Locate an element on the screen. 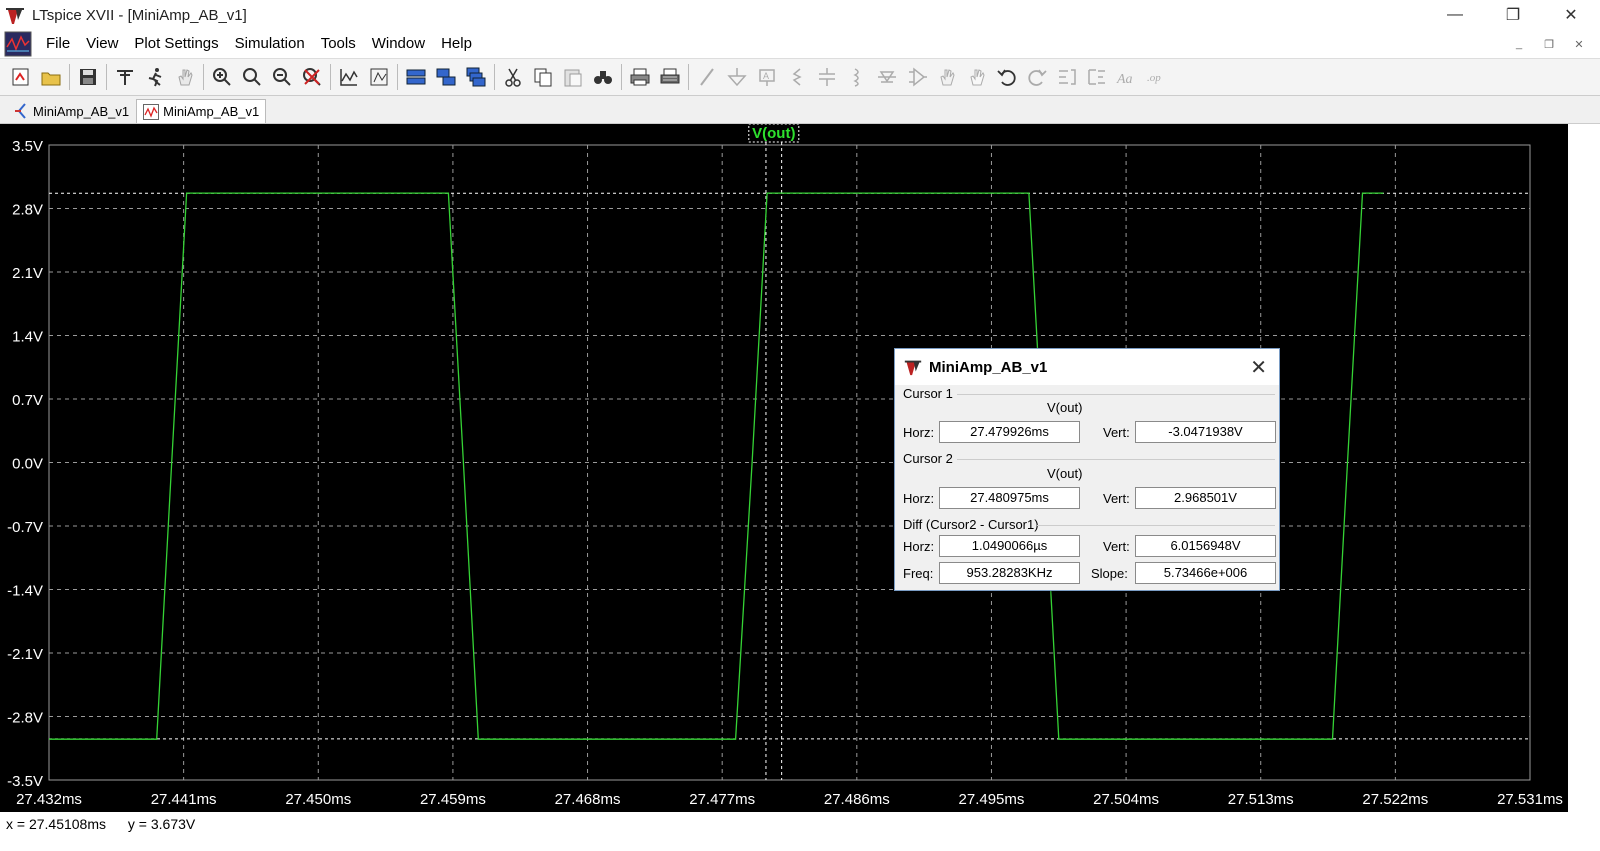 The height and width of the screenshot is (851, 1600). tab-waveform: MiniAmp_AB_v1 is located at coordinates (201, 111).